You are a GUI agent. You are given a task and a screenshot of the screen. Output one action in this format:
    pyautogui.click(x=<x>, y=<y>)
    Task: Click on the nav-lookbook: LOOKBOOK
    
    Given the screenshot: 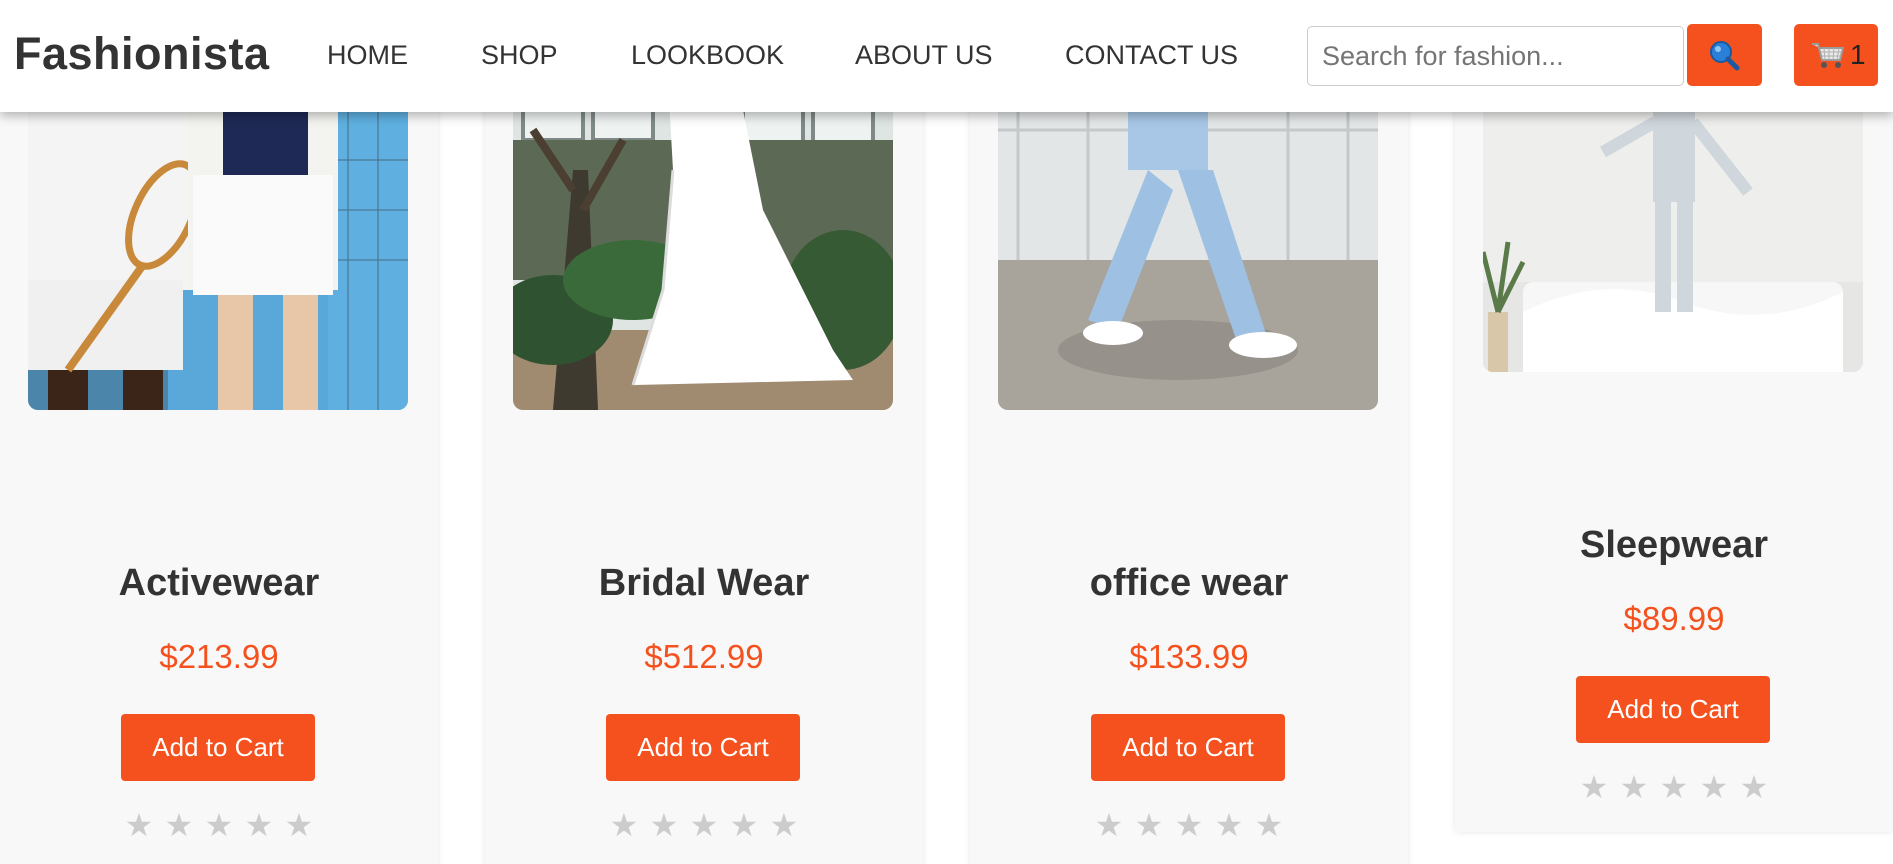 What is the action you would take?
    pyautogui.click(x=707, y=55)
    